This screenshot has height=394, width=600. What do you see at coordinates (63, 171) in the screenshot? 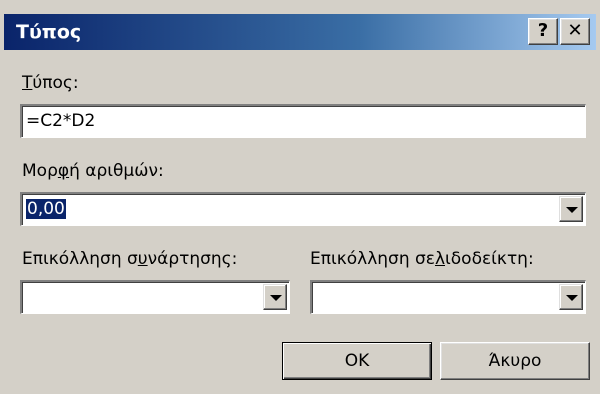
I see `number-format-label-accesskey: φ` at bounding box center [63, 171].